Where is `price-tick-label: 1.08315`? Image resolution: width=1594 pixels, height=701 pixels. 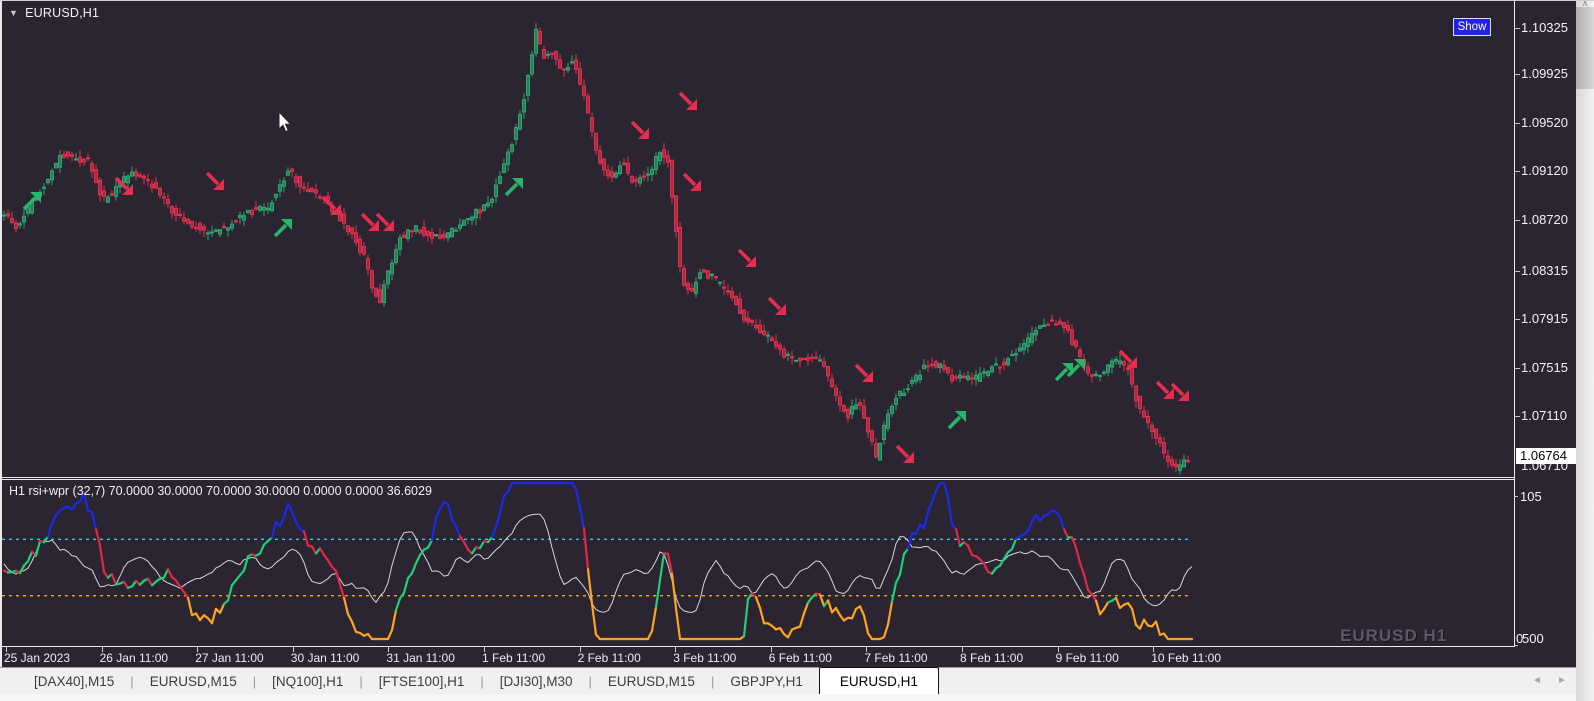
price-tick-label: 1.08315 is located at coordinates (1544, 270).